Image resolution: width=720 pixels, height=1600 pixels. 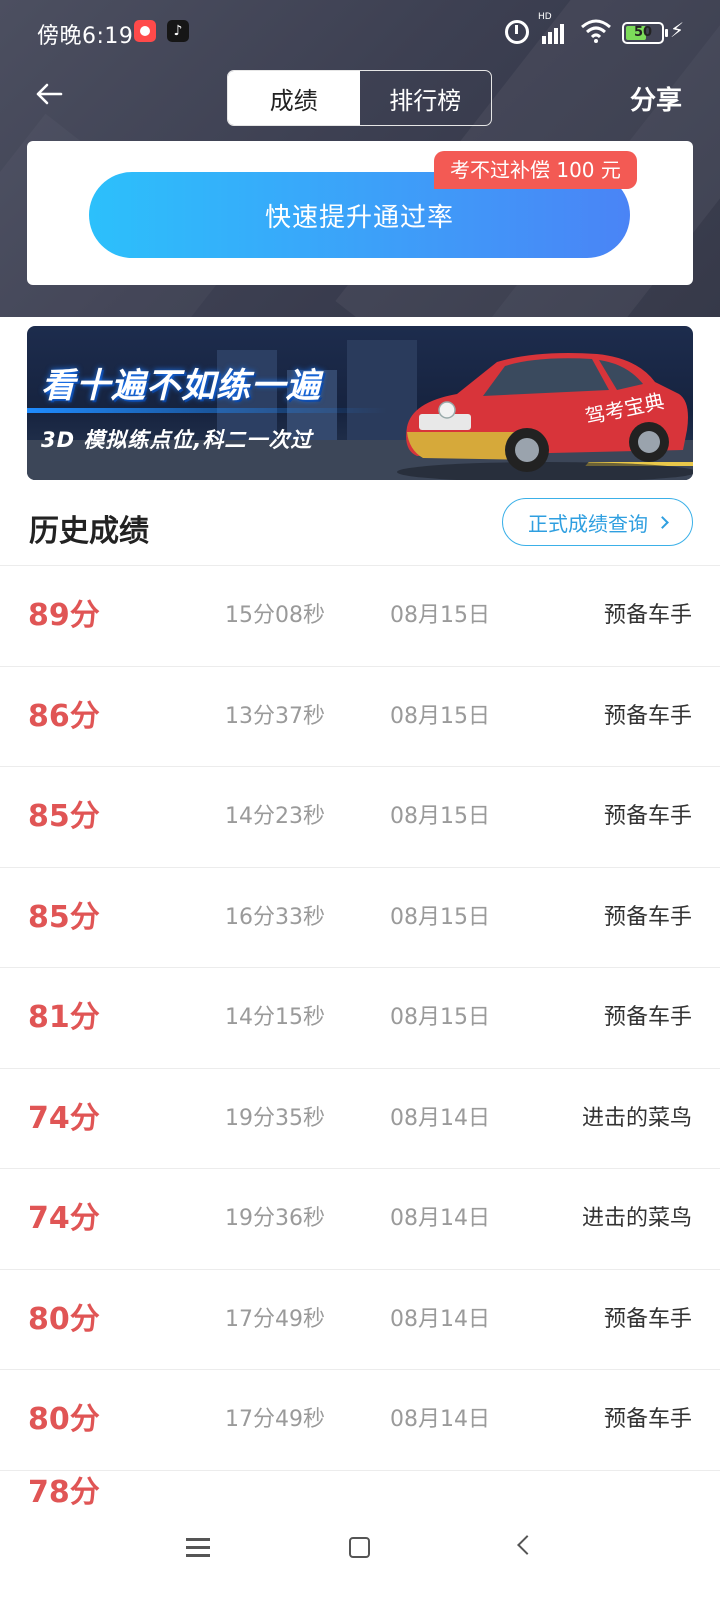 I want to click on share-button: 分享, so click(x=656, y=98).